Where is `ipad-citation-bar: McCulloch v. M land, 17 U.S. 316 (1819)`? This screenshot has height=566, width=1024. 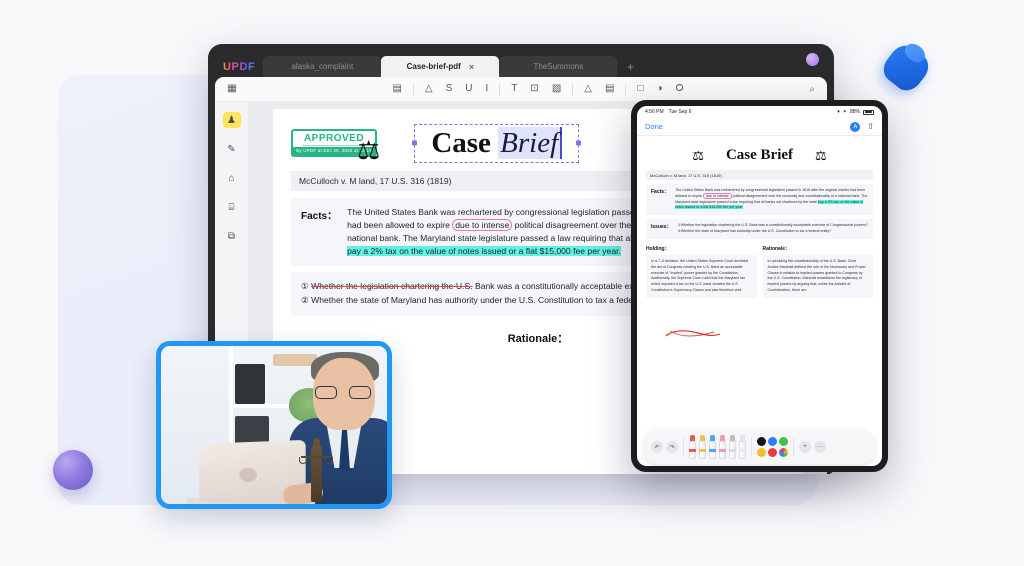 ipad-citation-bar: McCulloch v. M land, 17 U.S. 316 (1819) is located at coordinates (759, 175).